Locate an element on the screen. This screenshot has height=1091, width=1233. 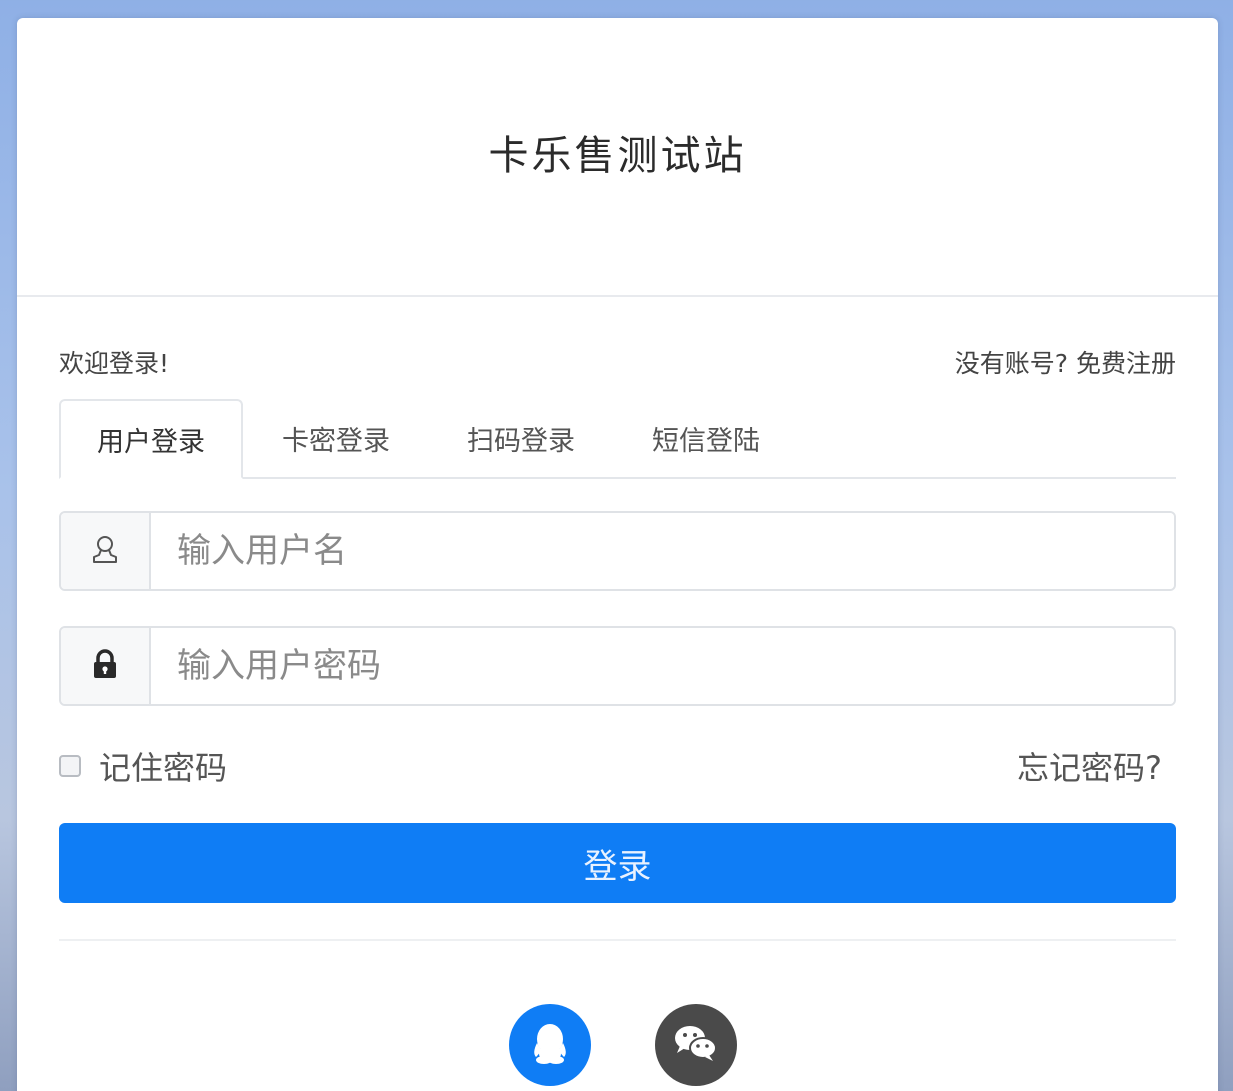
username-addon is located at coordinates (106, 551).